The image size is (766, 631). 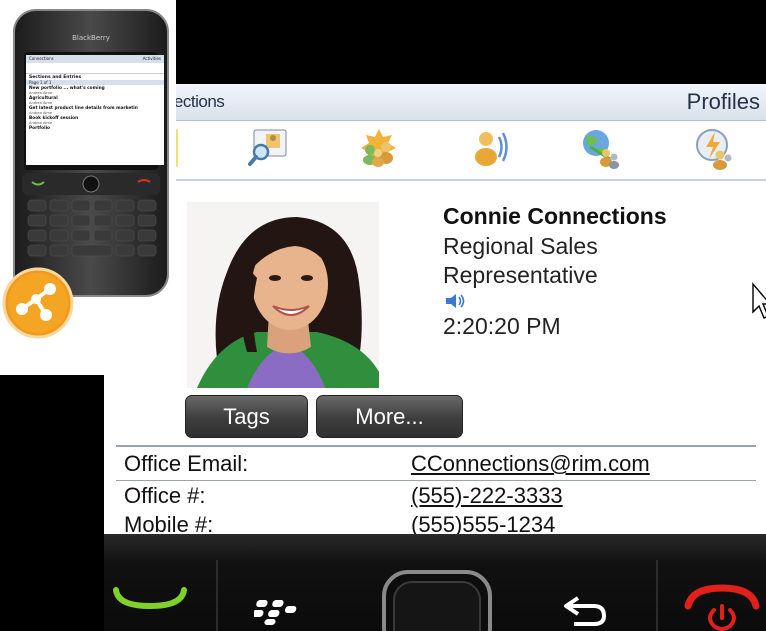 What do you see at coordinates (530, 464) in the screenshot?
I see `office-email-link: CConnections@rim.com` at bounding box center [530, 464].